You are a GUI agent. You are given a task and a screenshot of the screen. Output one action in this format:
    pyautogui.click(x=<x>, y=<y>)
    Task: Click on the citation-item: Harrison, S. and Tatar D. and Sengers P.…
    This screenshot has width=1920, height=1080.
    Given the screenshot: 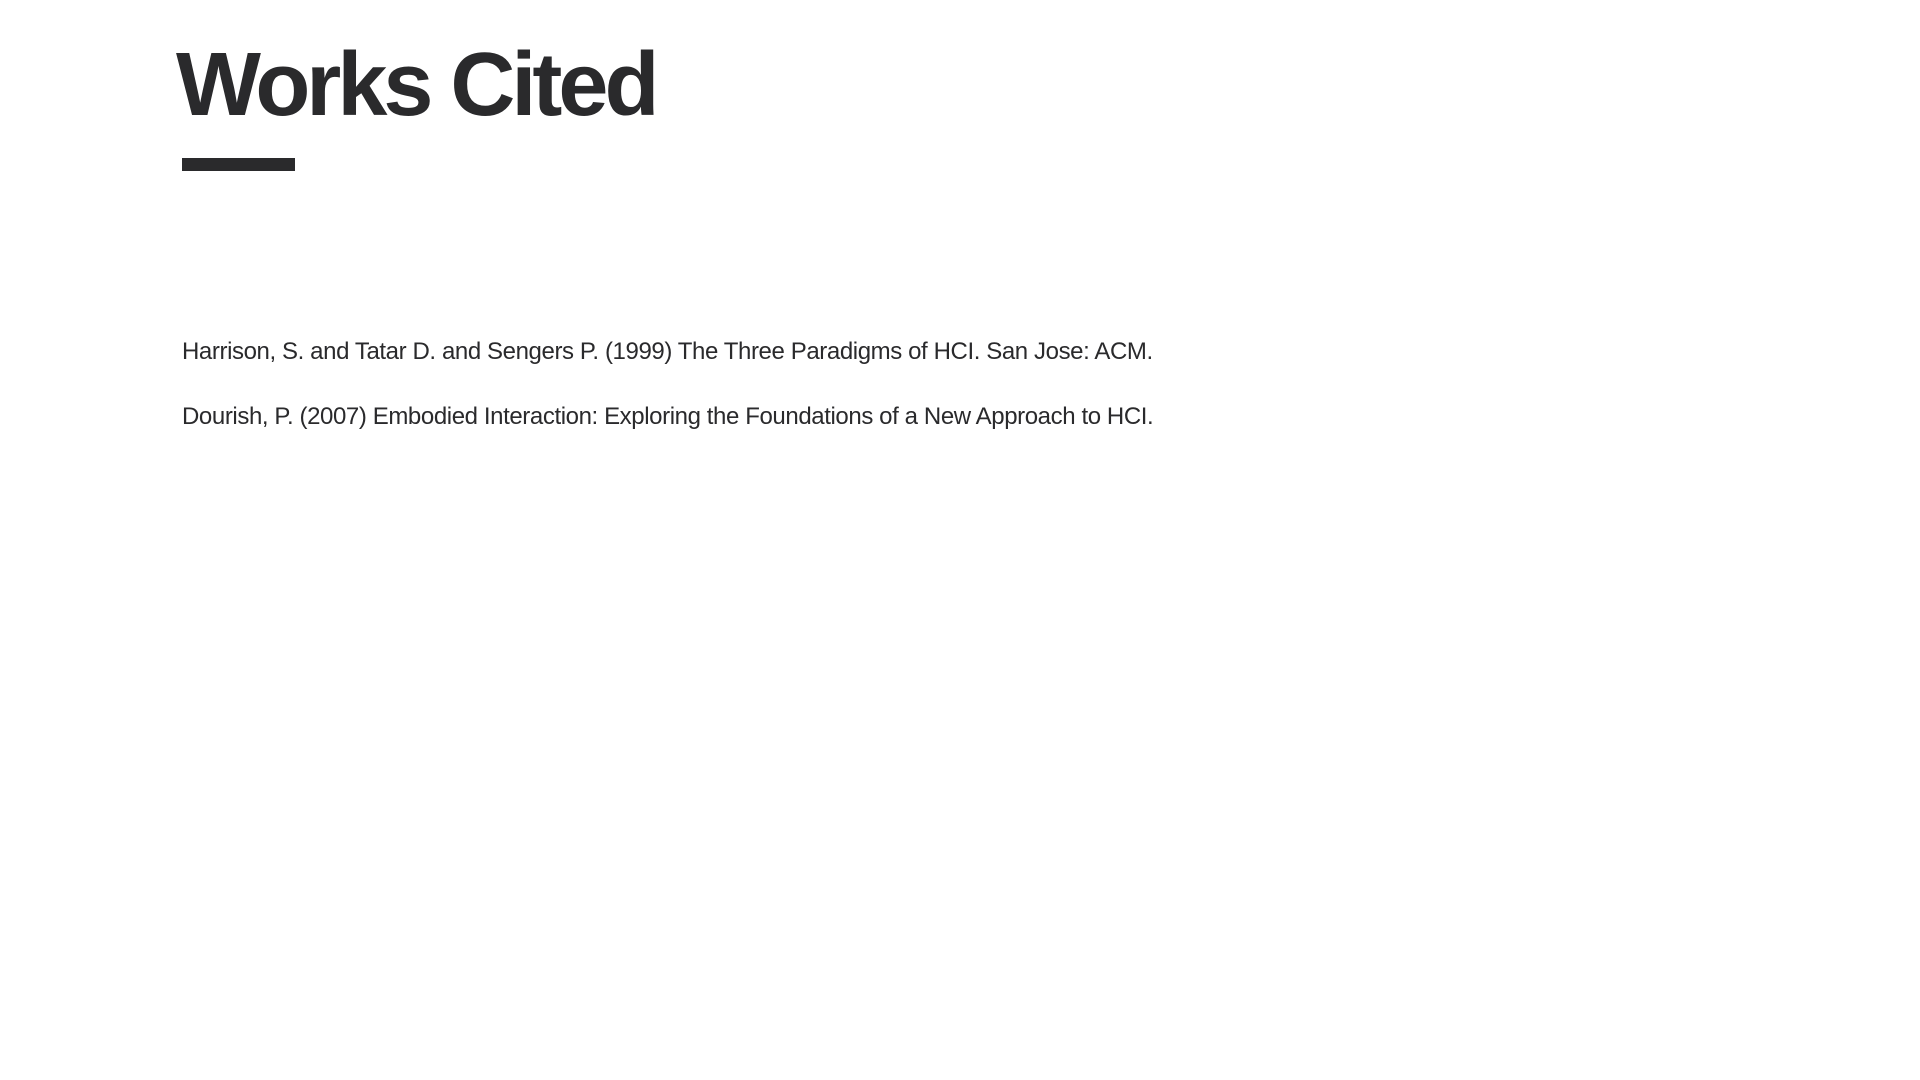 What is the action you would take?
    pyautogui.click(x=667, y=351)
    